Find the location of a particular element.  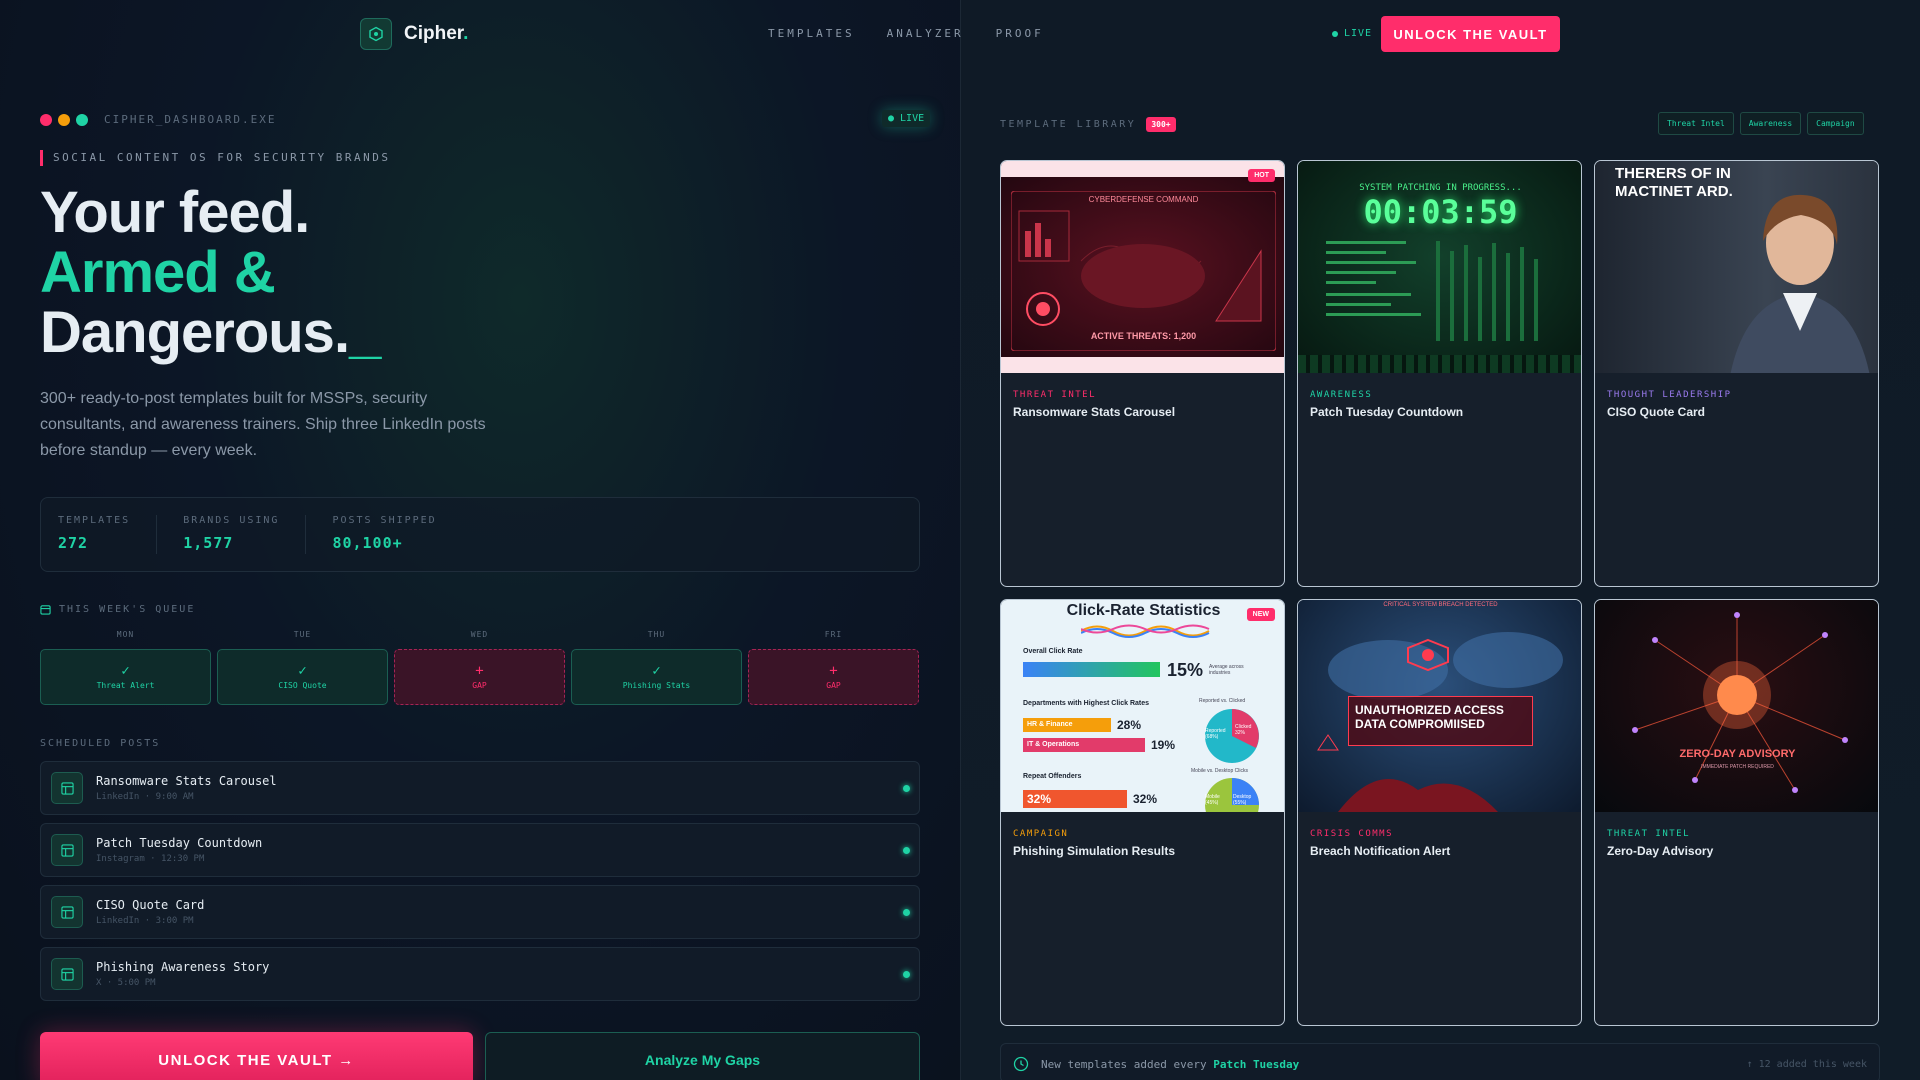

nav-unlock-vault-button: UNLOCK THE VAULT is located at coordinates (1470, 34).